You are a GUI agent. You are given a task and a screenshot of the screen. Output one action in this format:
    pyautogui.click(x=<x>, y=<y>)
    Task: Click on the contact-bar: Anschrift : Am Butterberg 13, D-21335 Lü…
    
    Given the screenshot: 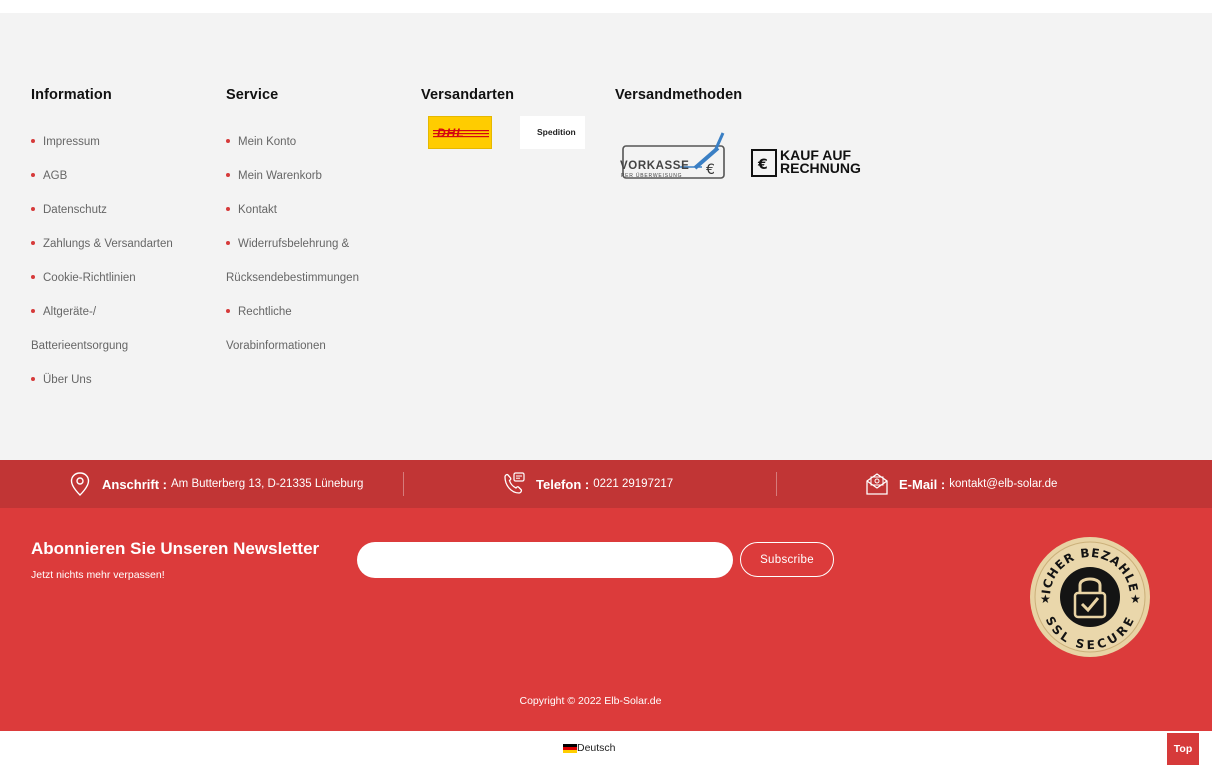 What is the action you would take?
    pyautogui.click(x=606, y=484)
    